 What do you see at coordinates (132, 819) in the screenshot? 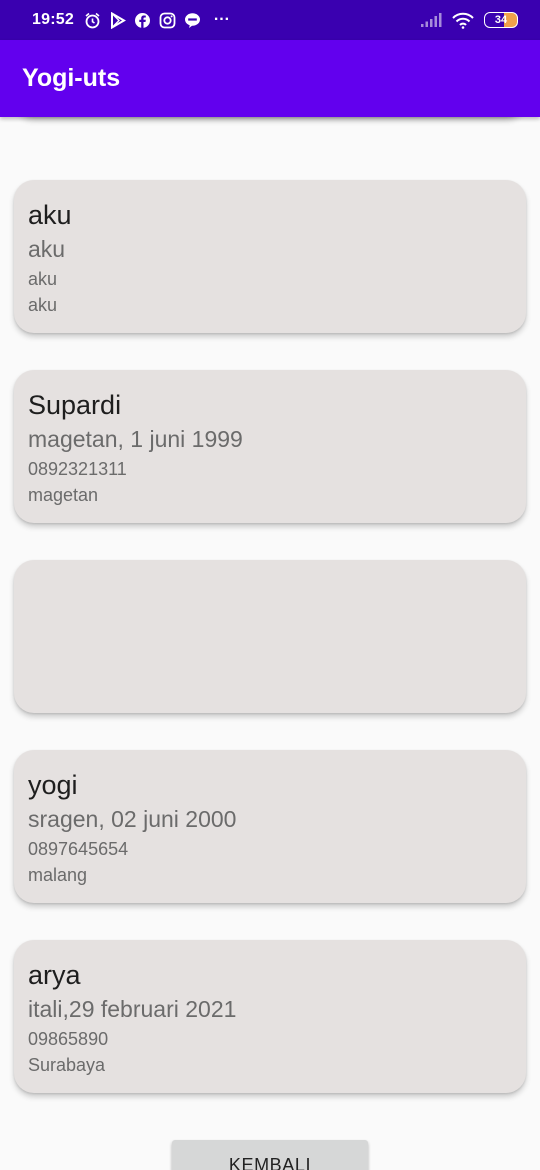
I see `card-birth-info: sragen, 02 juni 2000` at bounding box center [132, 819].